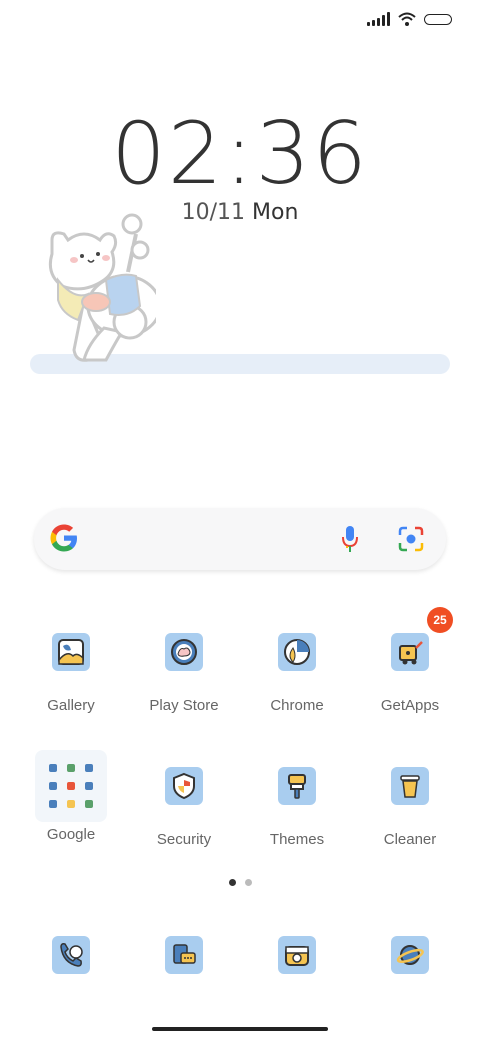  I want to click on getapps-icon, so click(410, 652).